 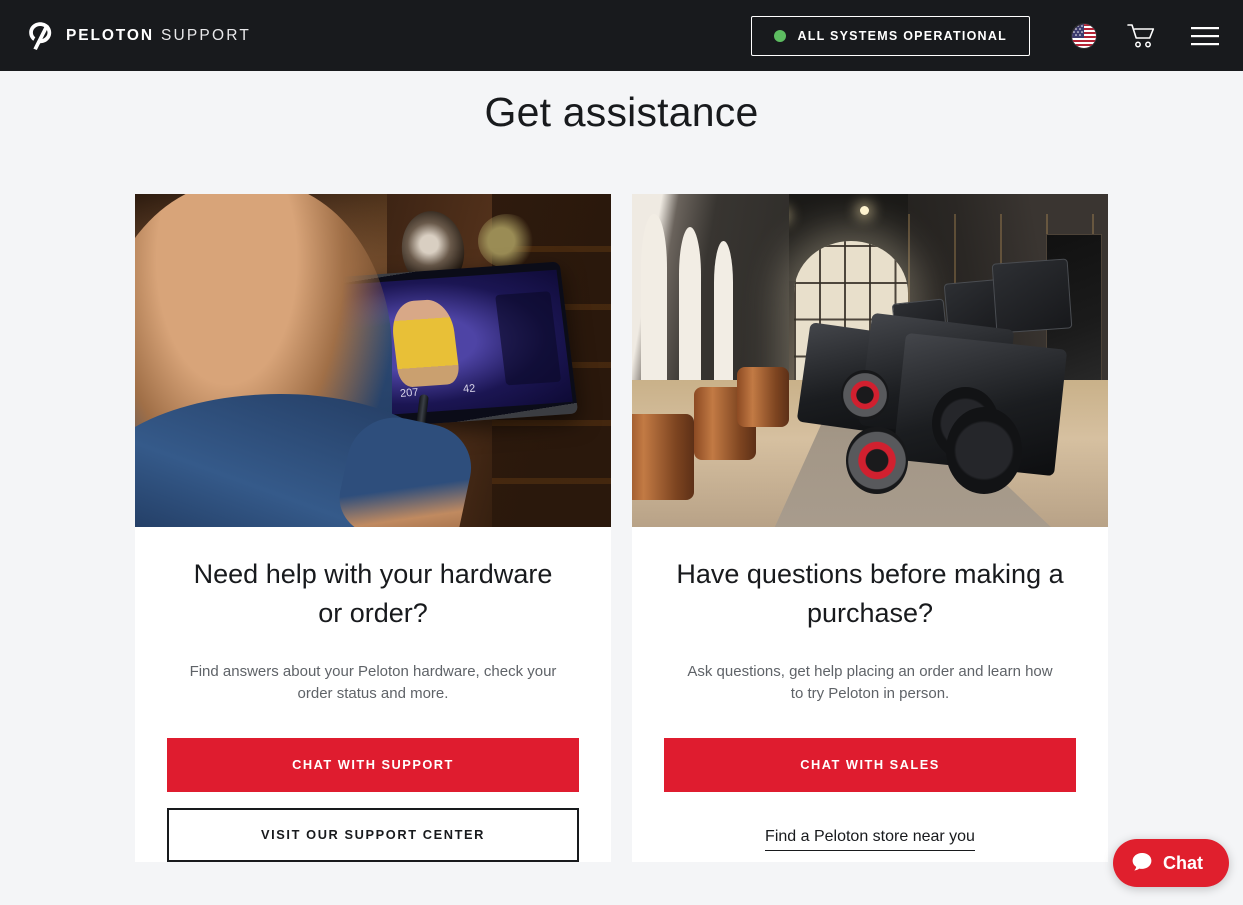 I want to click on photo-leaderboard, so click(x=527, y=338).